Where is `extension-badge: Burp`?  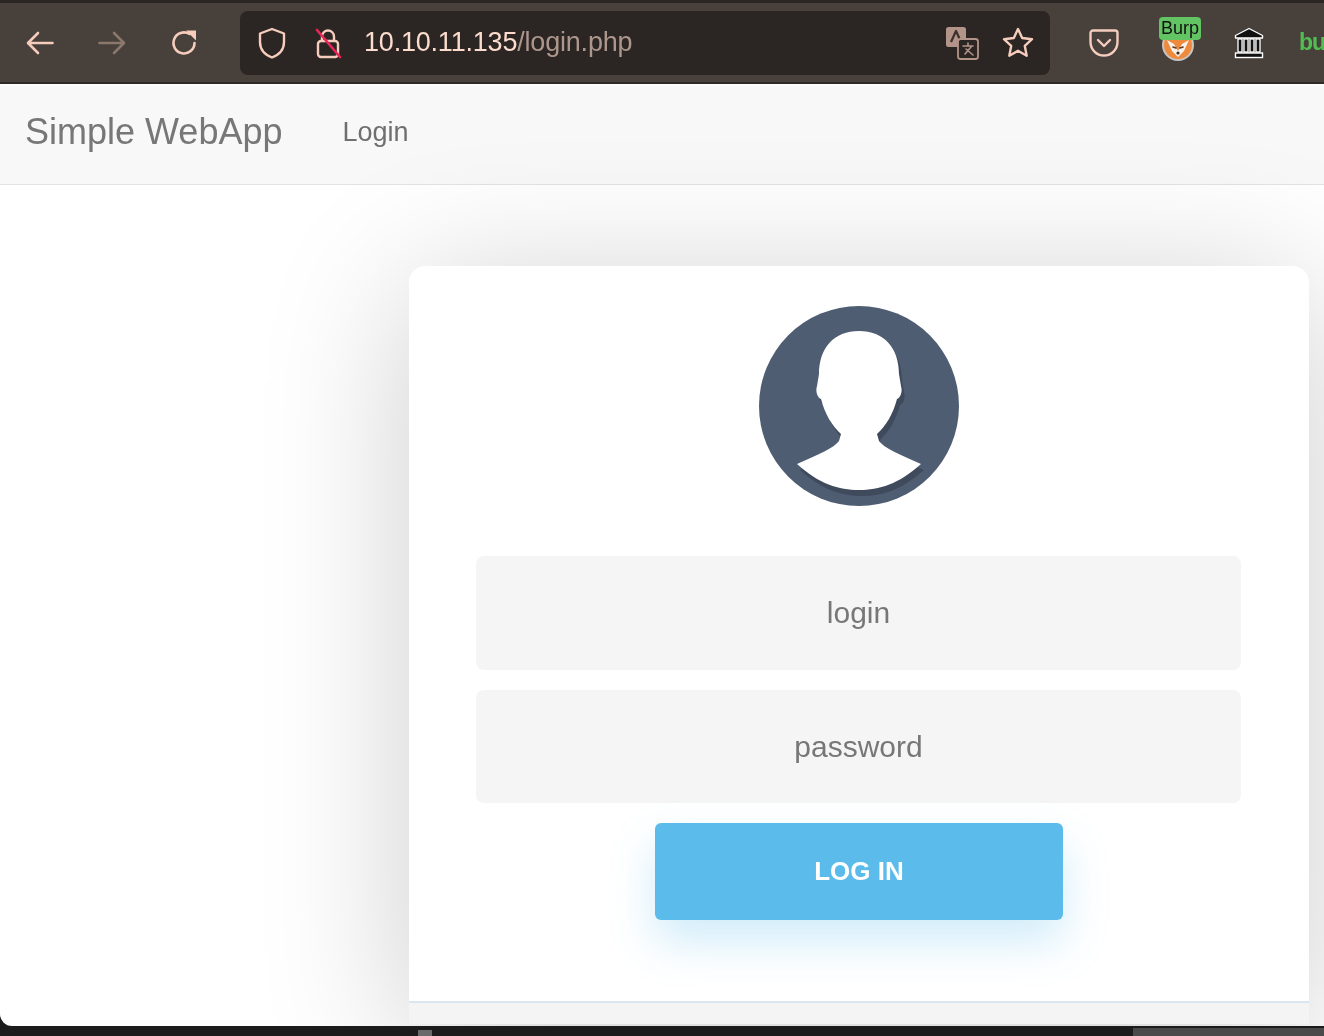 extension-badge: Burp is located at coordinates (1180, 28).